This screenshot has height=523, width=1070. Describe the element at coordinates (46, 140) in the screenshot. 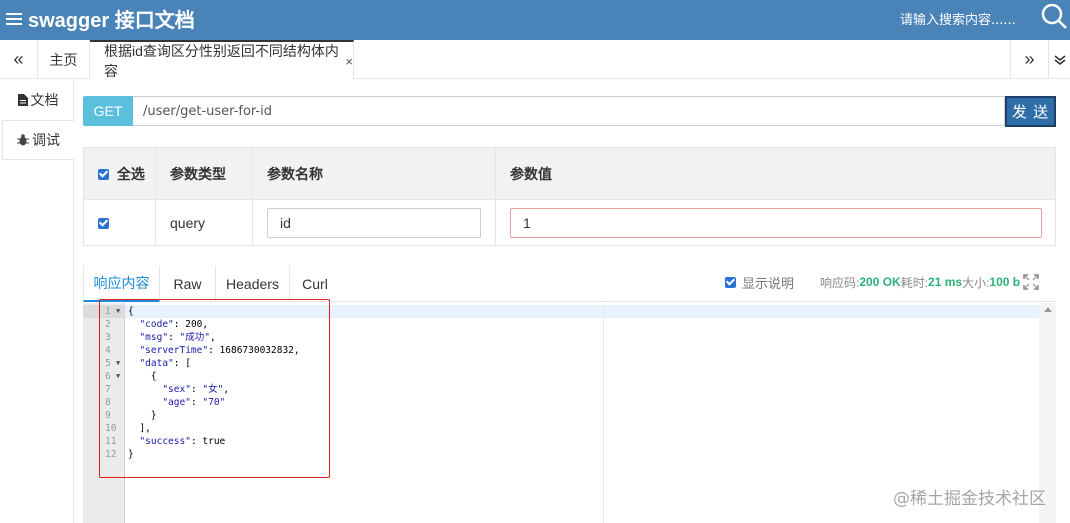

I see `sidebar-item-label: 调试` at that location.